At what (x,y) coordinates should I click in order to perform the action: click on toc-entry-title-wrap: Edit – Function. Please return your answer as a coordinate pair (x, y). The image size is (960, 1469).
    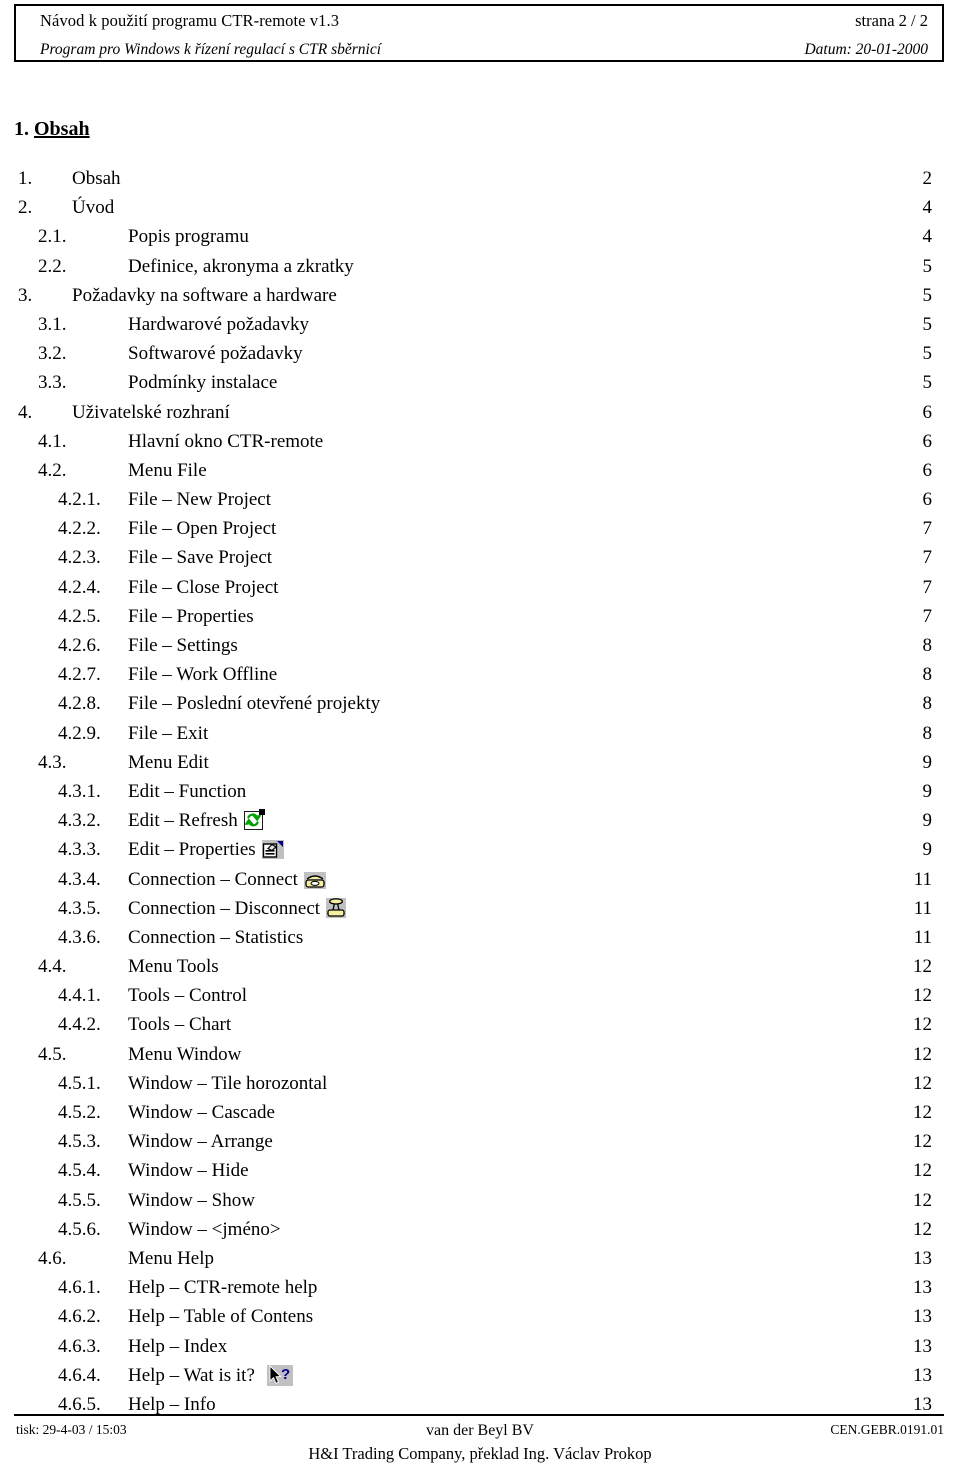
    Looking at the image, I should click on (187, 792).